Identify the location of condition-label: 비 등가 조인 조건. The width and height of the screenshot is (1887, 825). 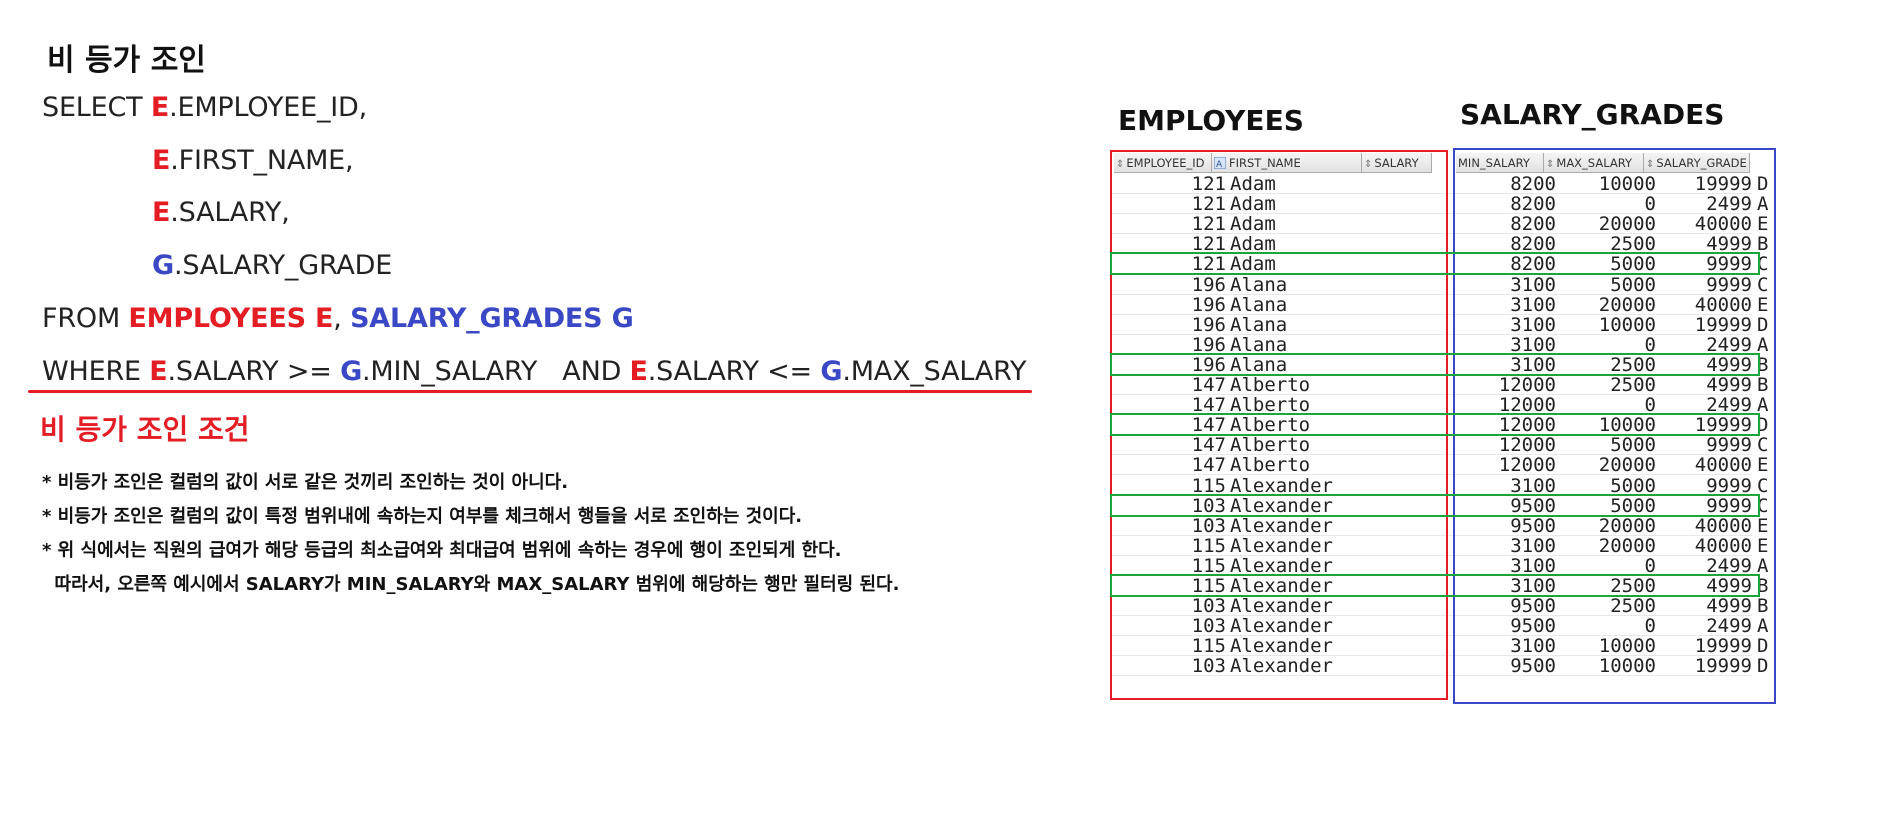
(145, 429).